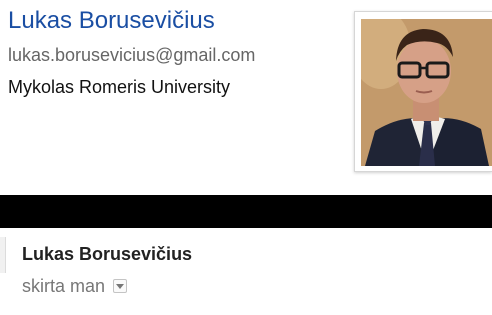 This screenshot has width=492, height=315. Describe the element at coordinates (246, 211) in the screenshot. I see `divider-band` at that location.